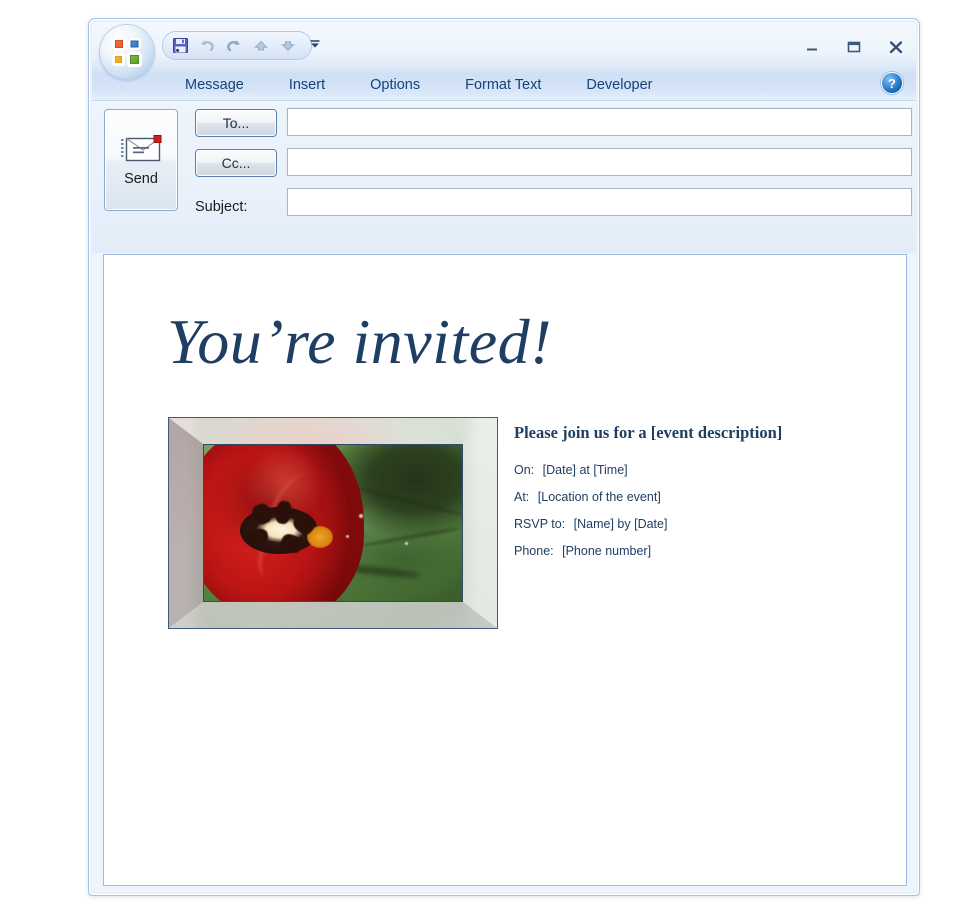 Image resolution: width=976 pixels, height=917 pixels. I want to click on next-item-icon, so click(288, 45).